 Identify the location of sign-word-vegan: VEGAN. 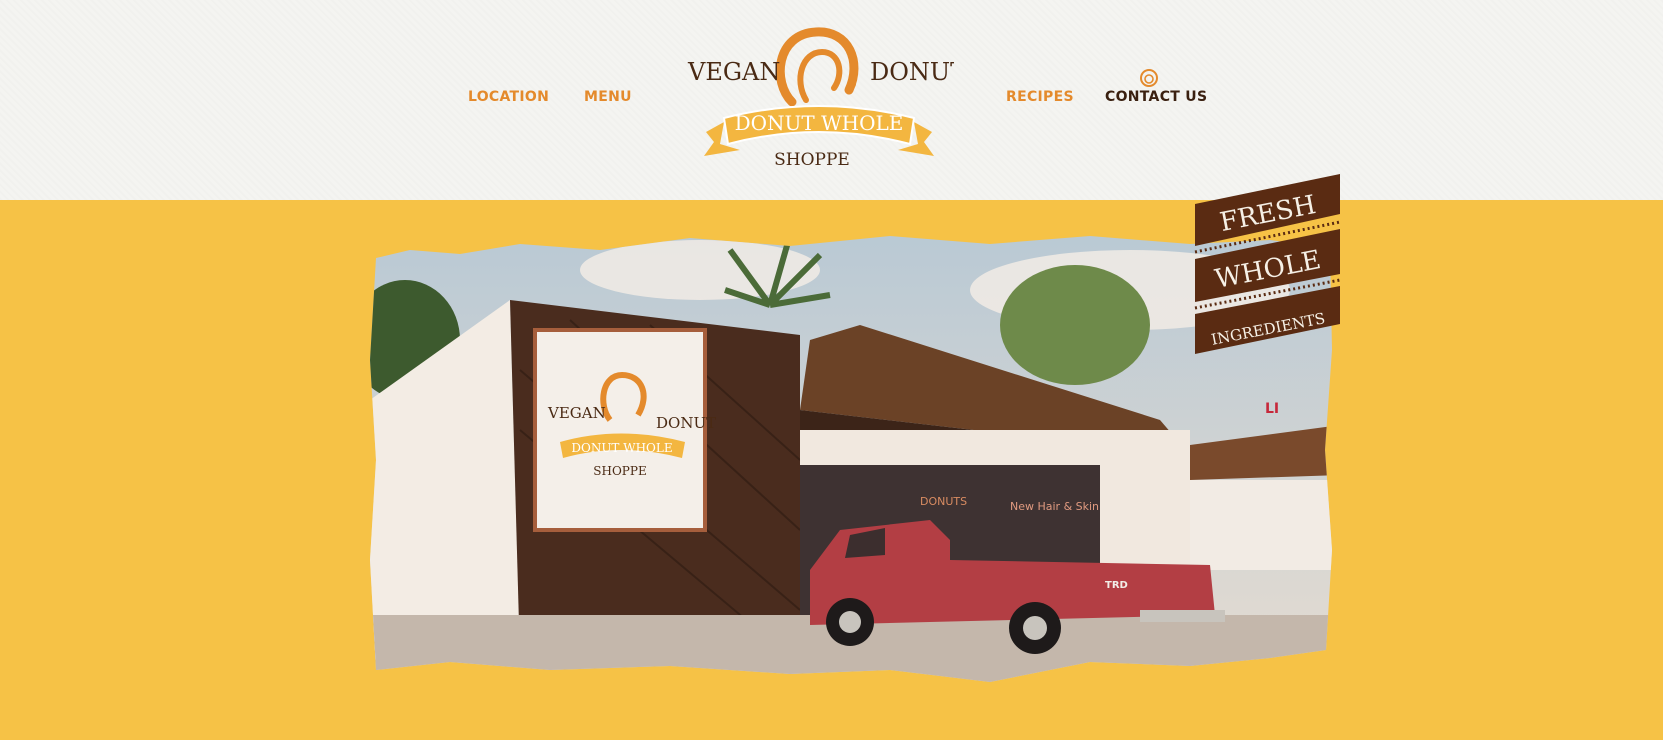
(576, 413).